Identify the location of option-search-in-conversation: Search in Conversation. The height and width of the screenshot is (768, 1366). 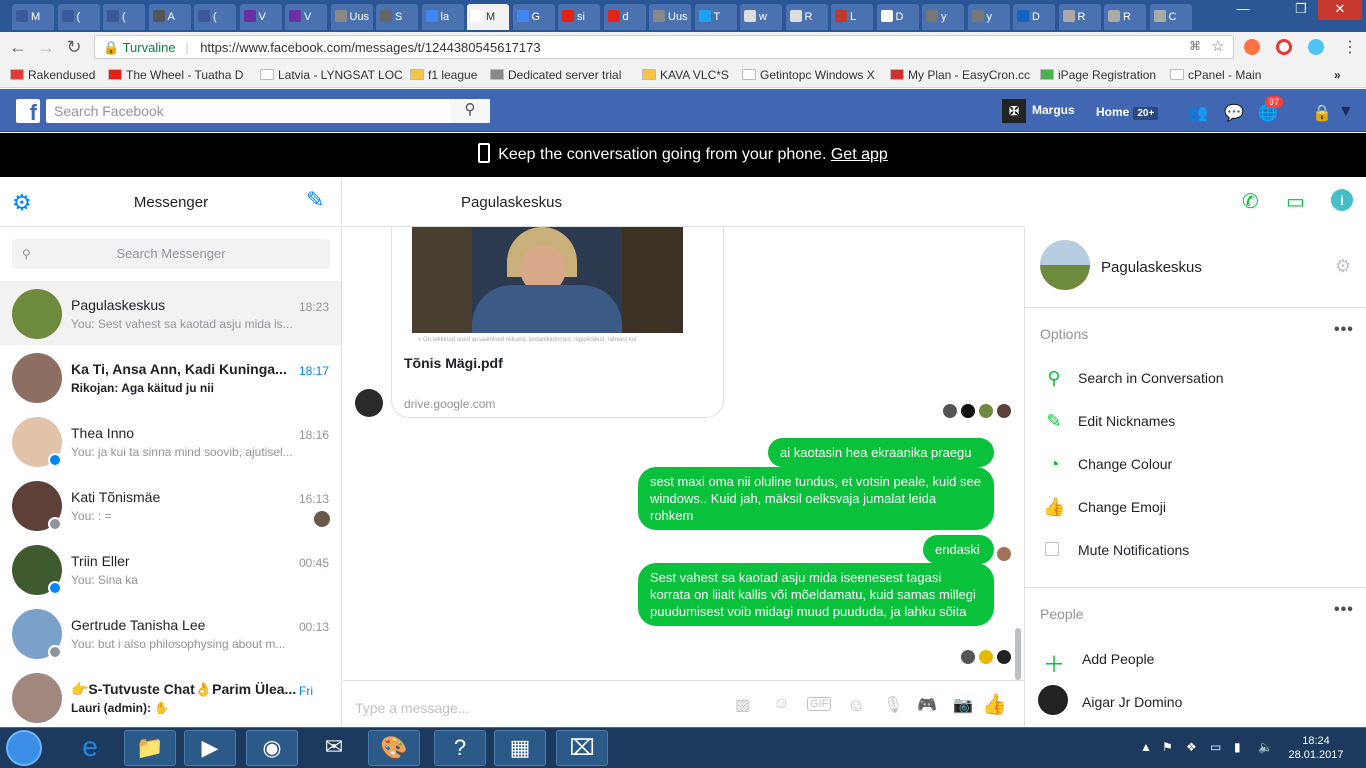
(1151, 378).